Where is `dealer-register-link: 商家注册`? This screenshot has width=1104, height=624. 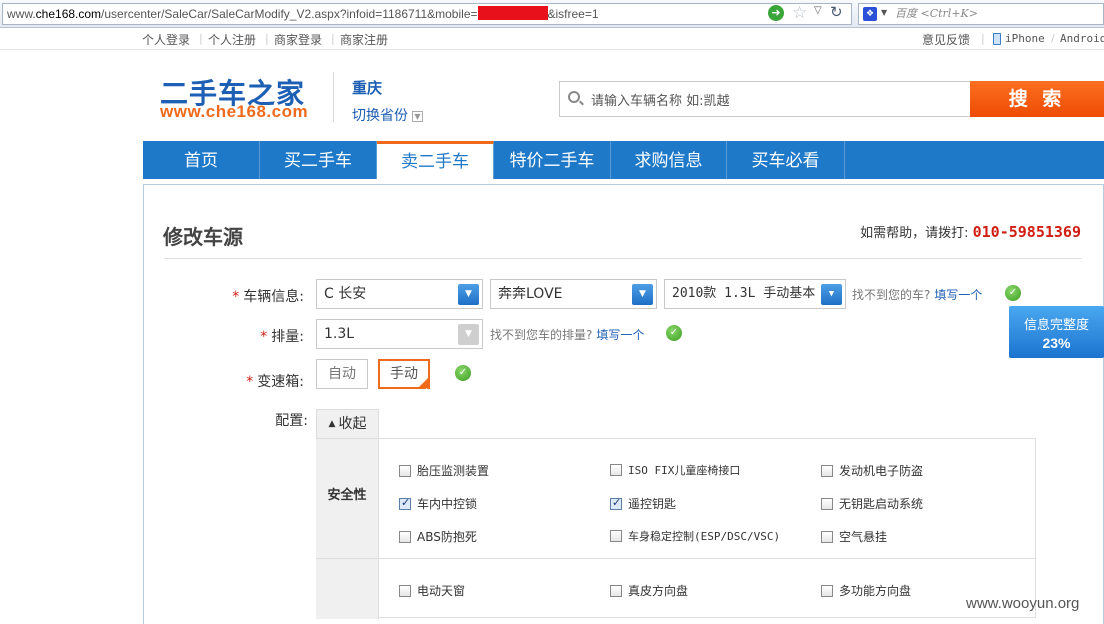
dealer-register-link: 商家注册 is located at coordinates (364, 39).